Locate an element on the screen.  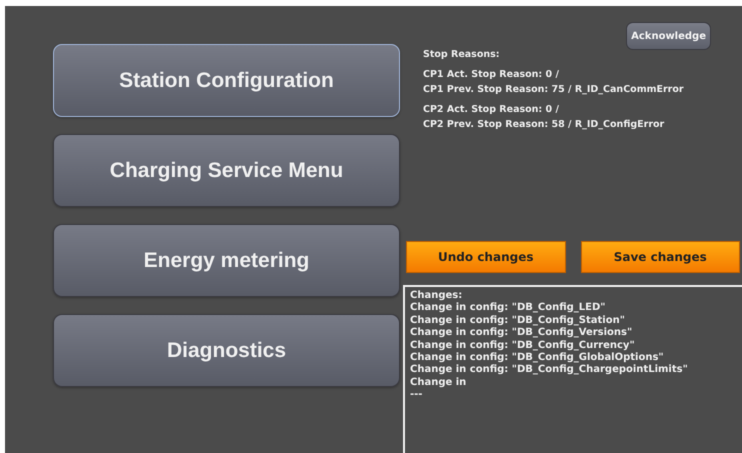
stop-reason-text: CP1 Prev. Stop Reason: 75 / R_ID_CanCommError is located at coordinates (554, 90).